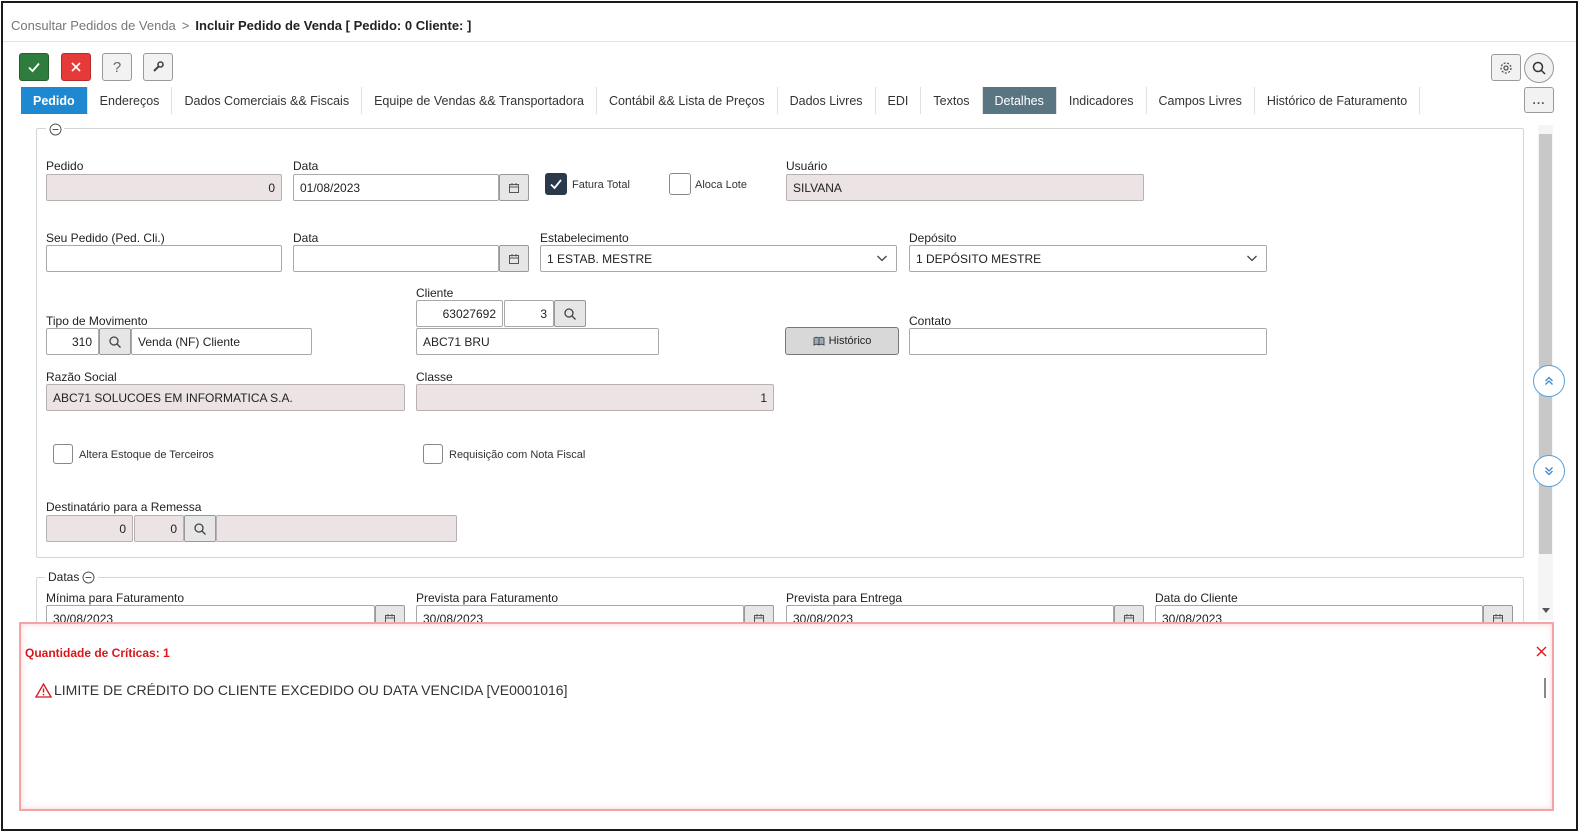 Image resolution: width=1581 pixels, height=834 pixels. I want to click on minima-label: Mínima para Faturamento, so click(115, 598).